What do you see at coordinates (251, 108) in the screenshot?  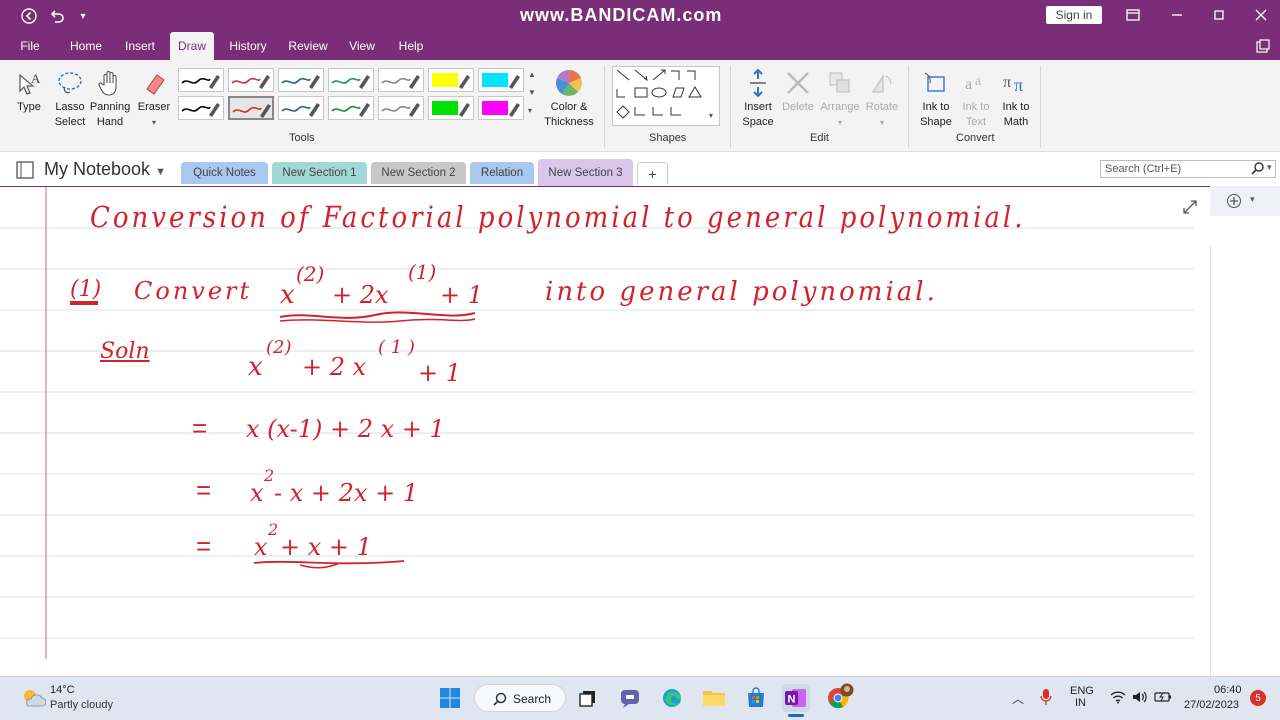 I see `pen-swatch-selected` at bounding box center [251, 108].